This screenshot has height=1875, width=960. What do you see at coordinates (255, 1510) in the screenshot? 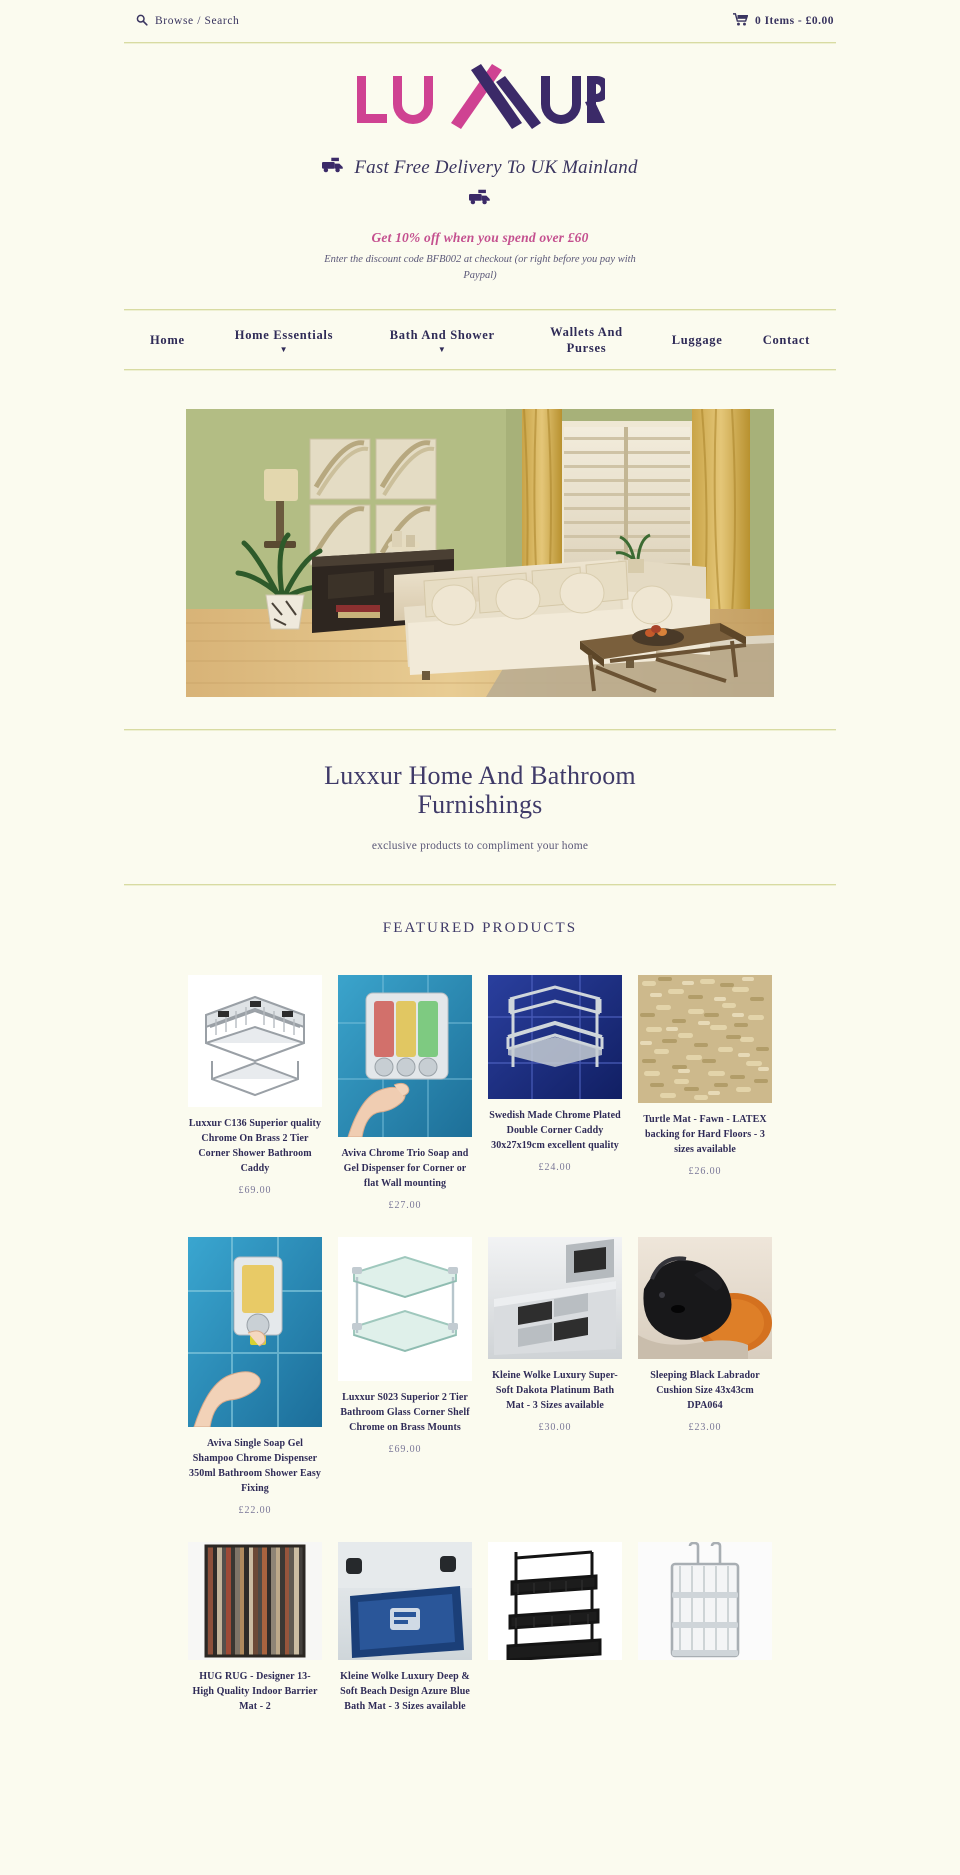
I see `product-price: £22.00` at bounding box center [255, 1510].